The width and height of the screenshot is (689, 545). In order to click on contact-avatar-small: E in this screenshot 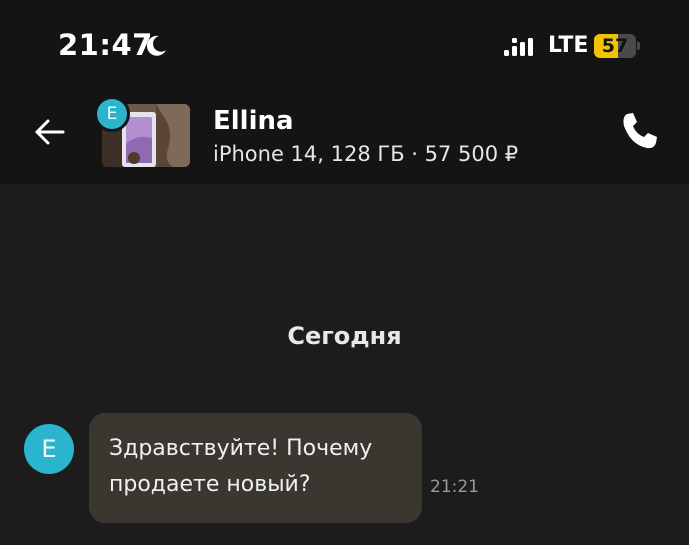, I will do `click(112, 114)`.